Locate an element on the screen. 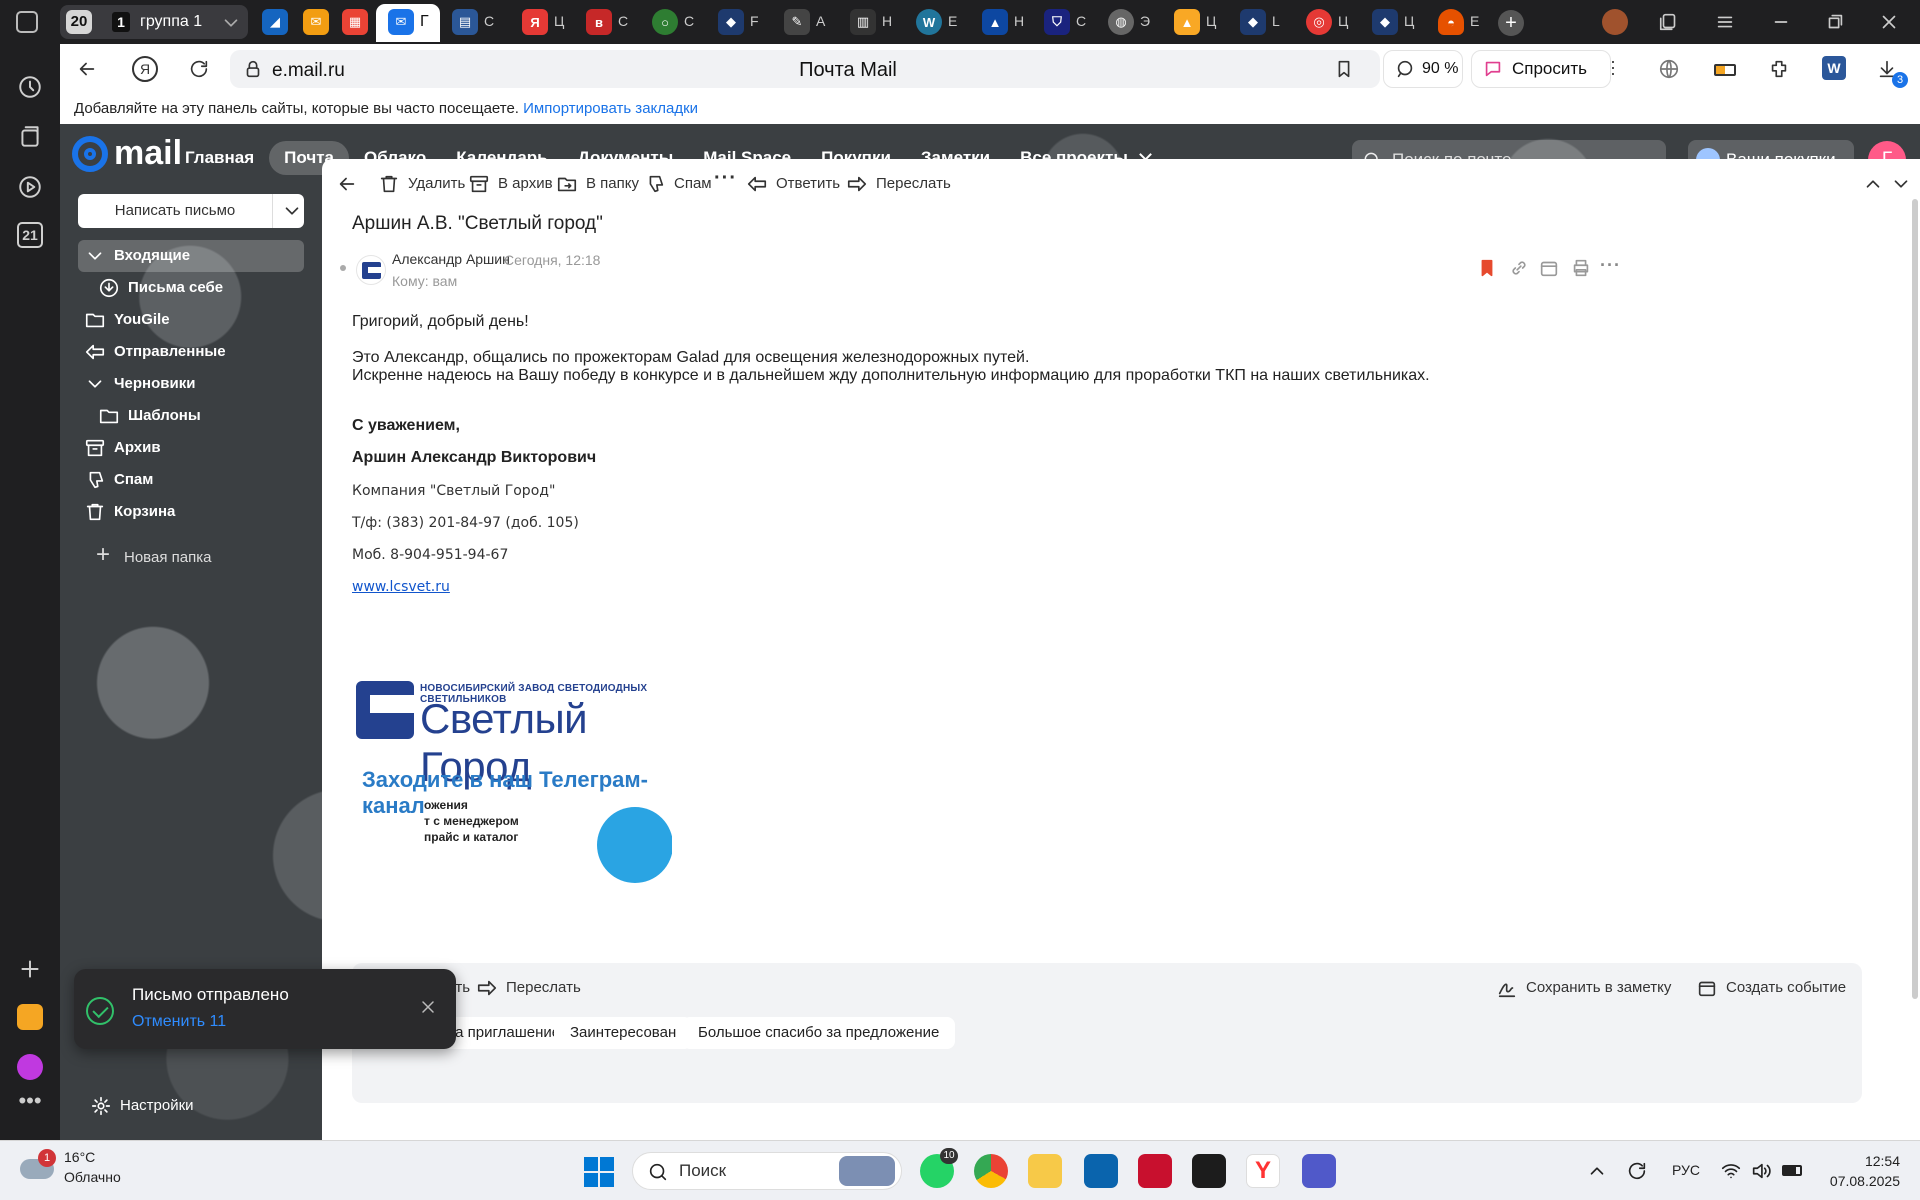 The height and width of the screenshot is (1200, 1920). more-icon: ··· is located at coordinates (1611, 266).